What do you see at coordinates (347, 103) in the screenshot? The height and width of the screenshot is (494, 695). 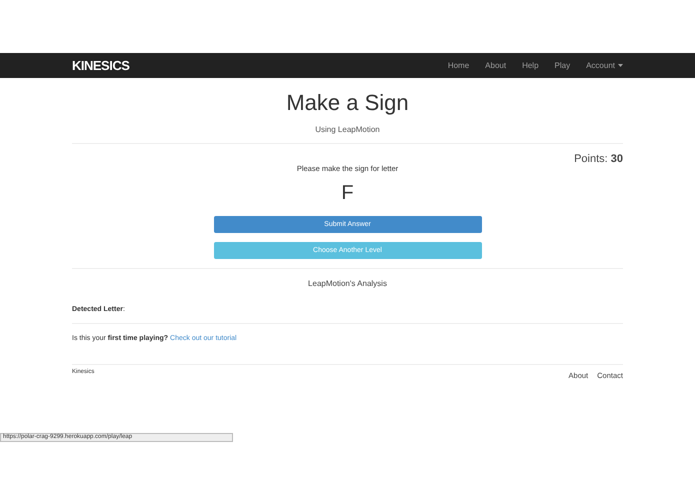 I see `page-title: Make a Sign` at bounding box center [347, 103].